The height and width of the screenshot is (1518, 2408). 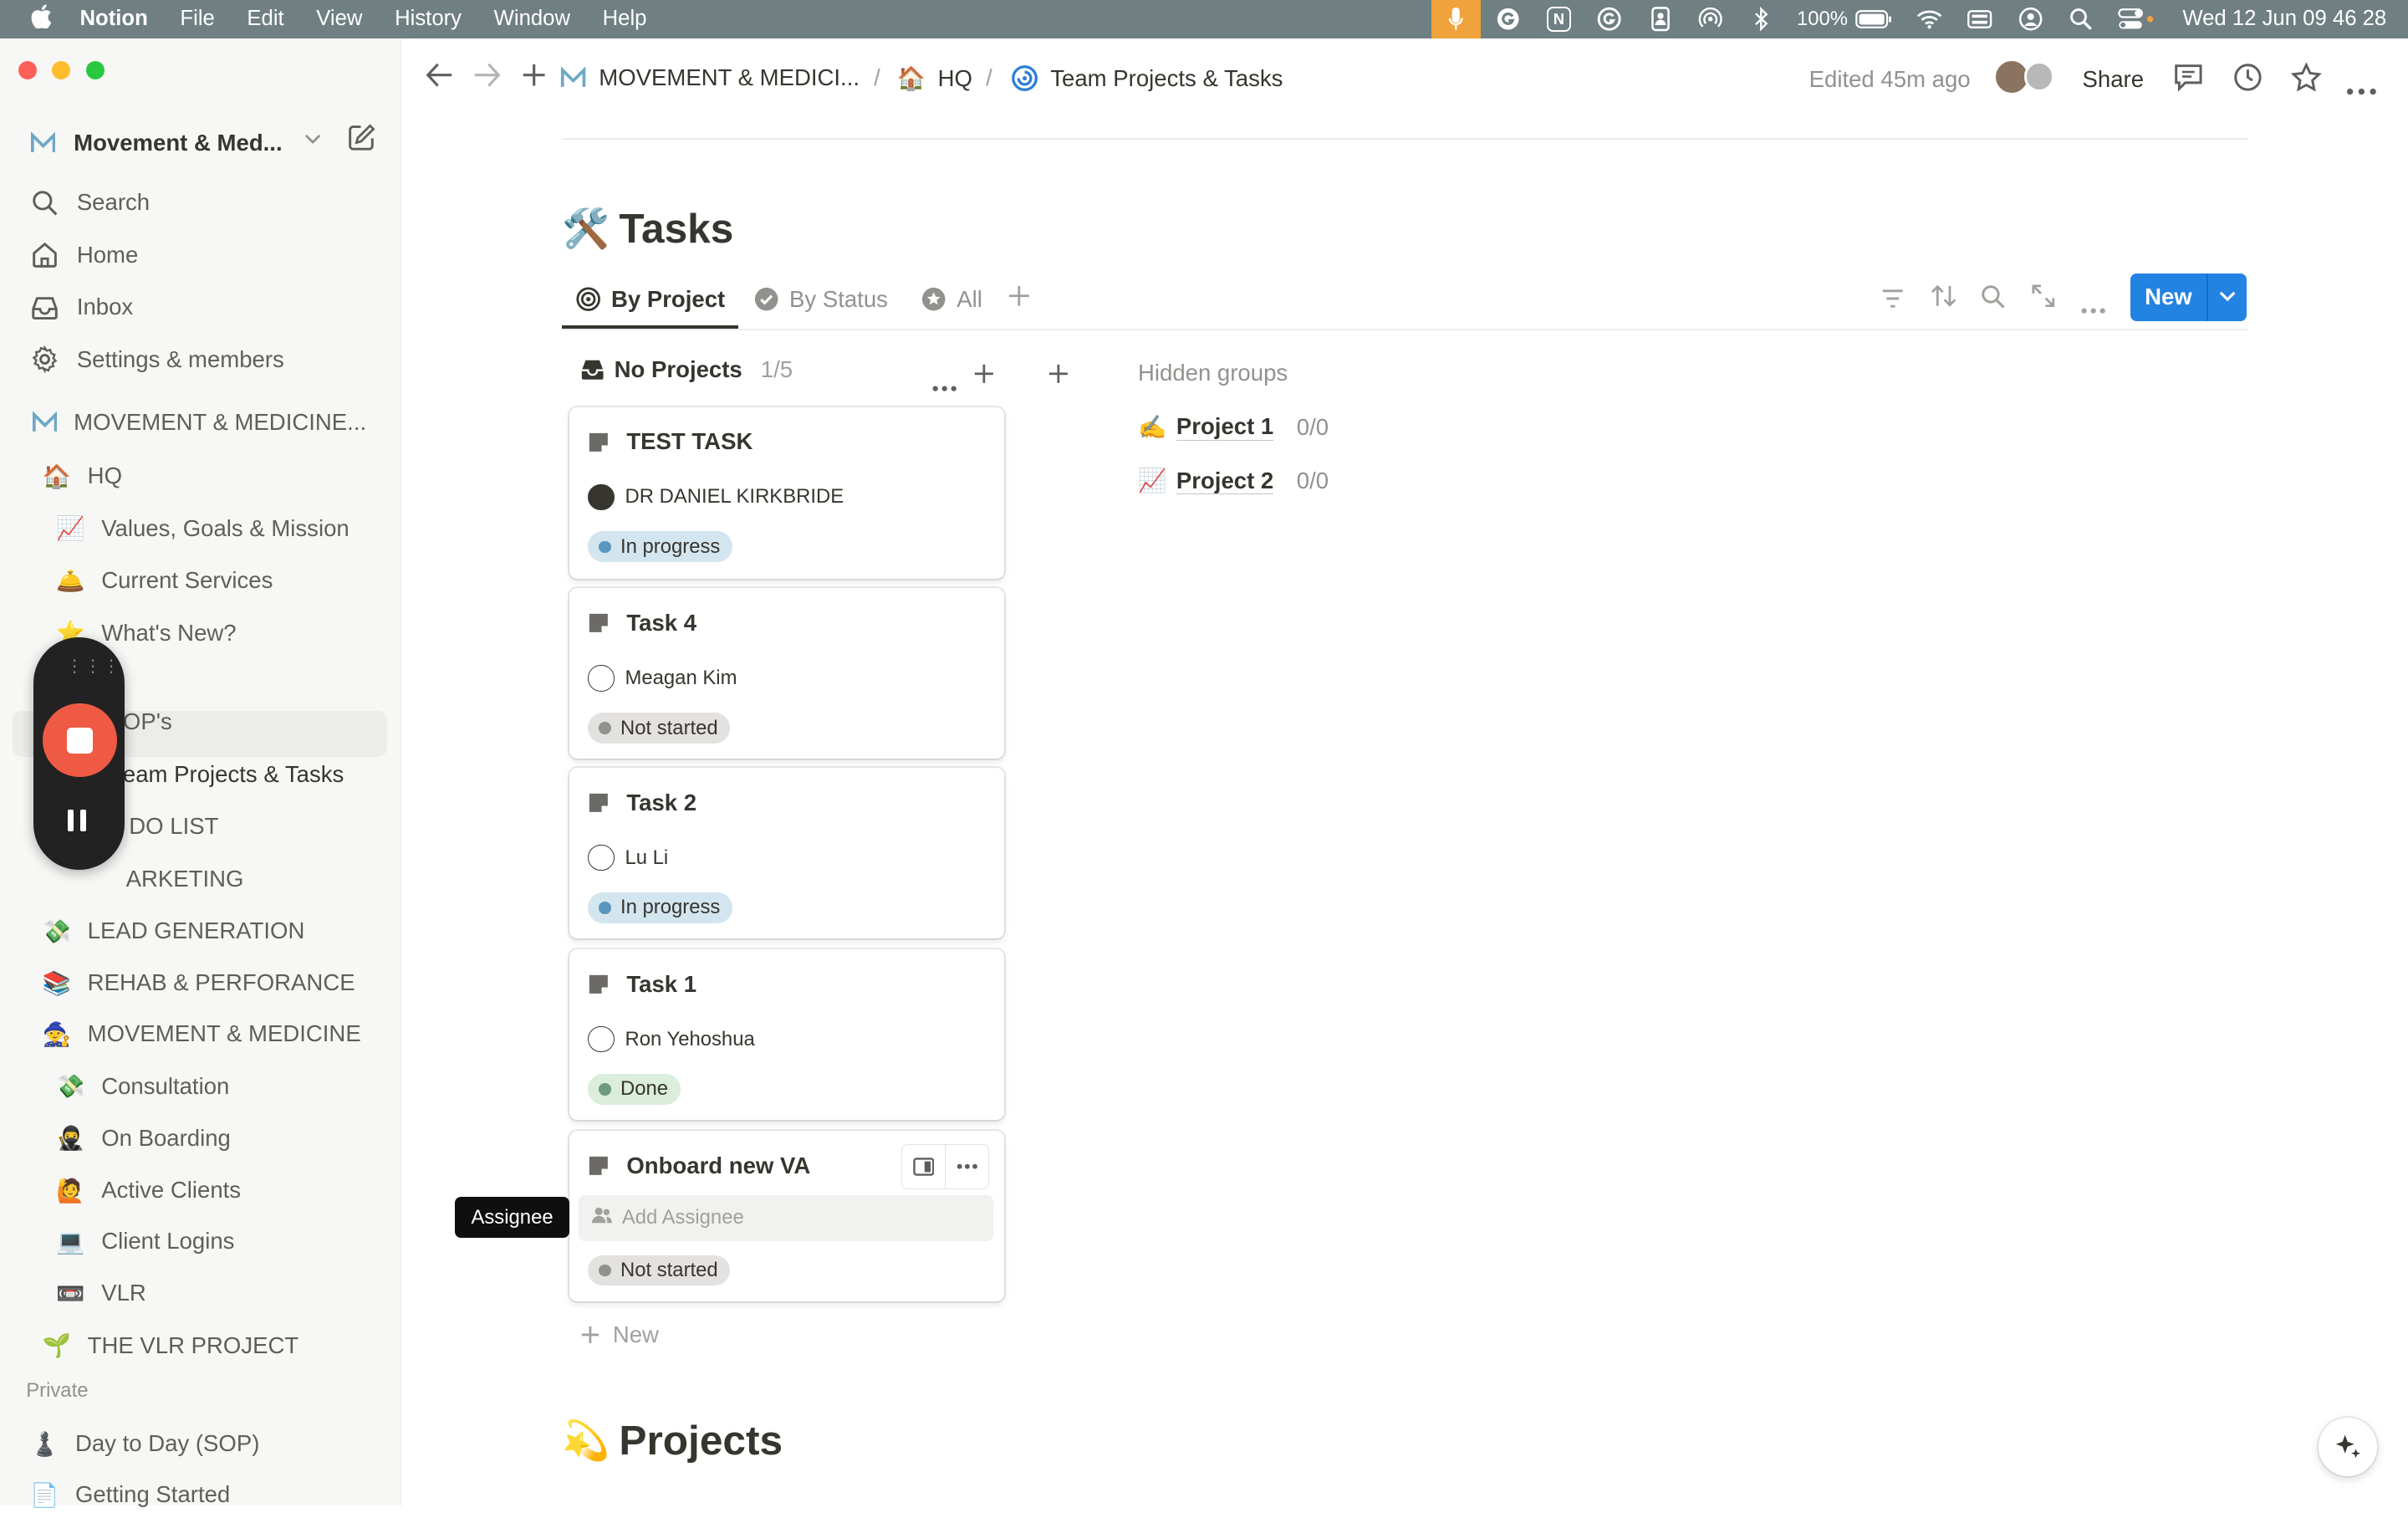 What do you see at coordinates (1890, 79) in the screenshot?
I see `edited-timestamp: Edited 45m ago` at bounding box center [1890, 79].